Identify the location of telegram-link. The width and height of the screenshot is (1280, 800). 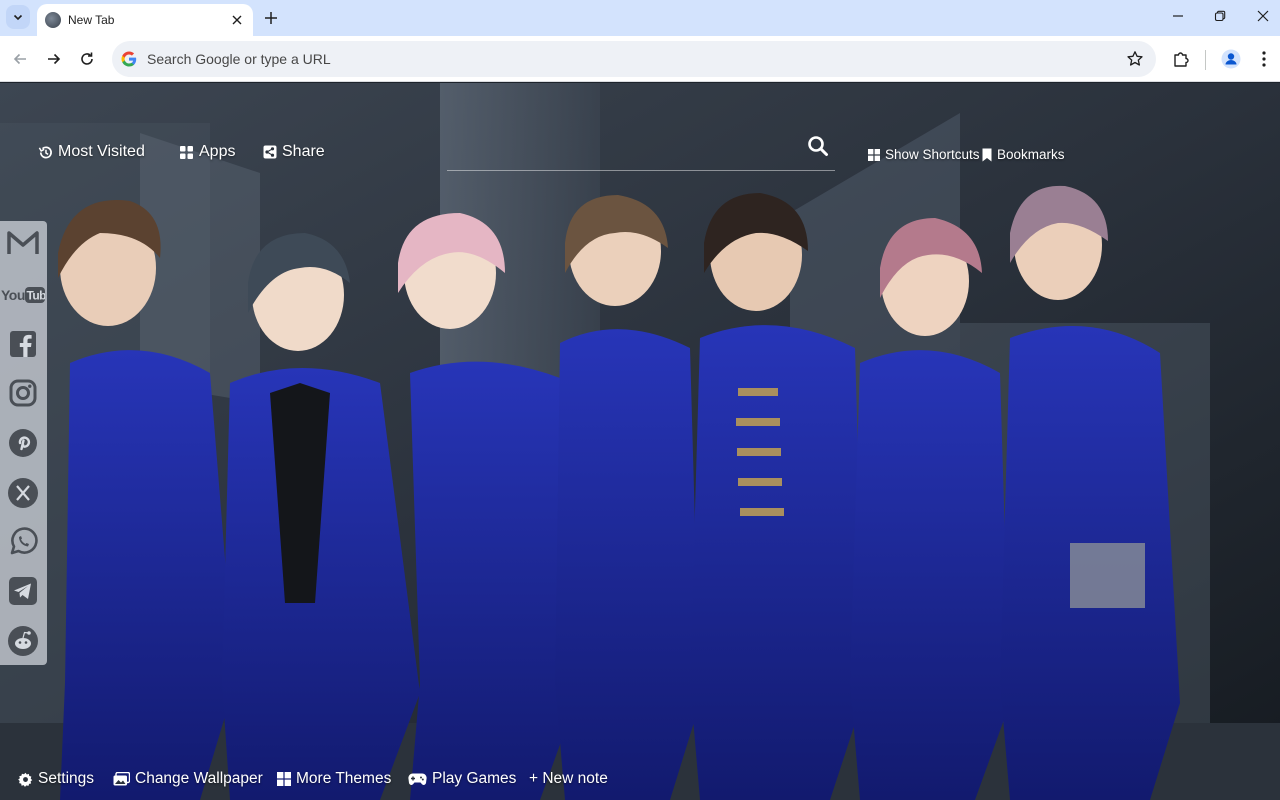
(23, 591).